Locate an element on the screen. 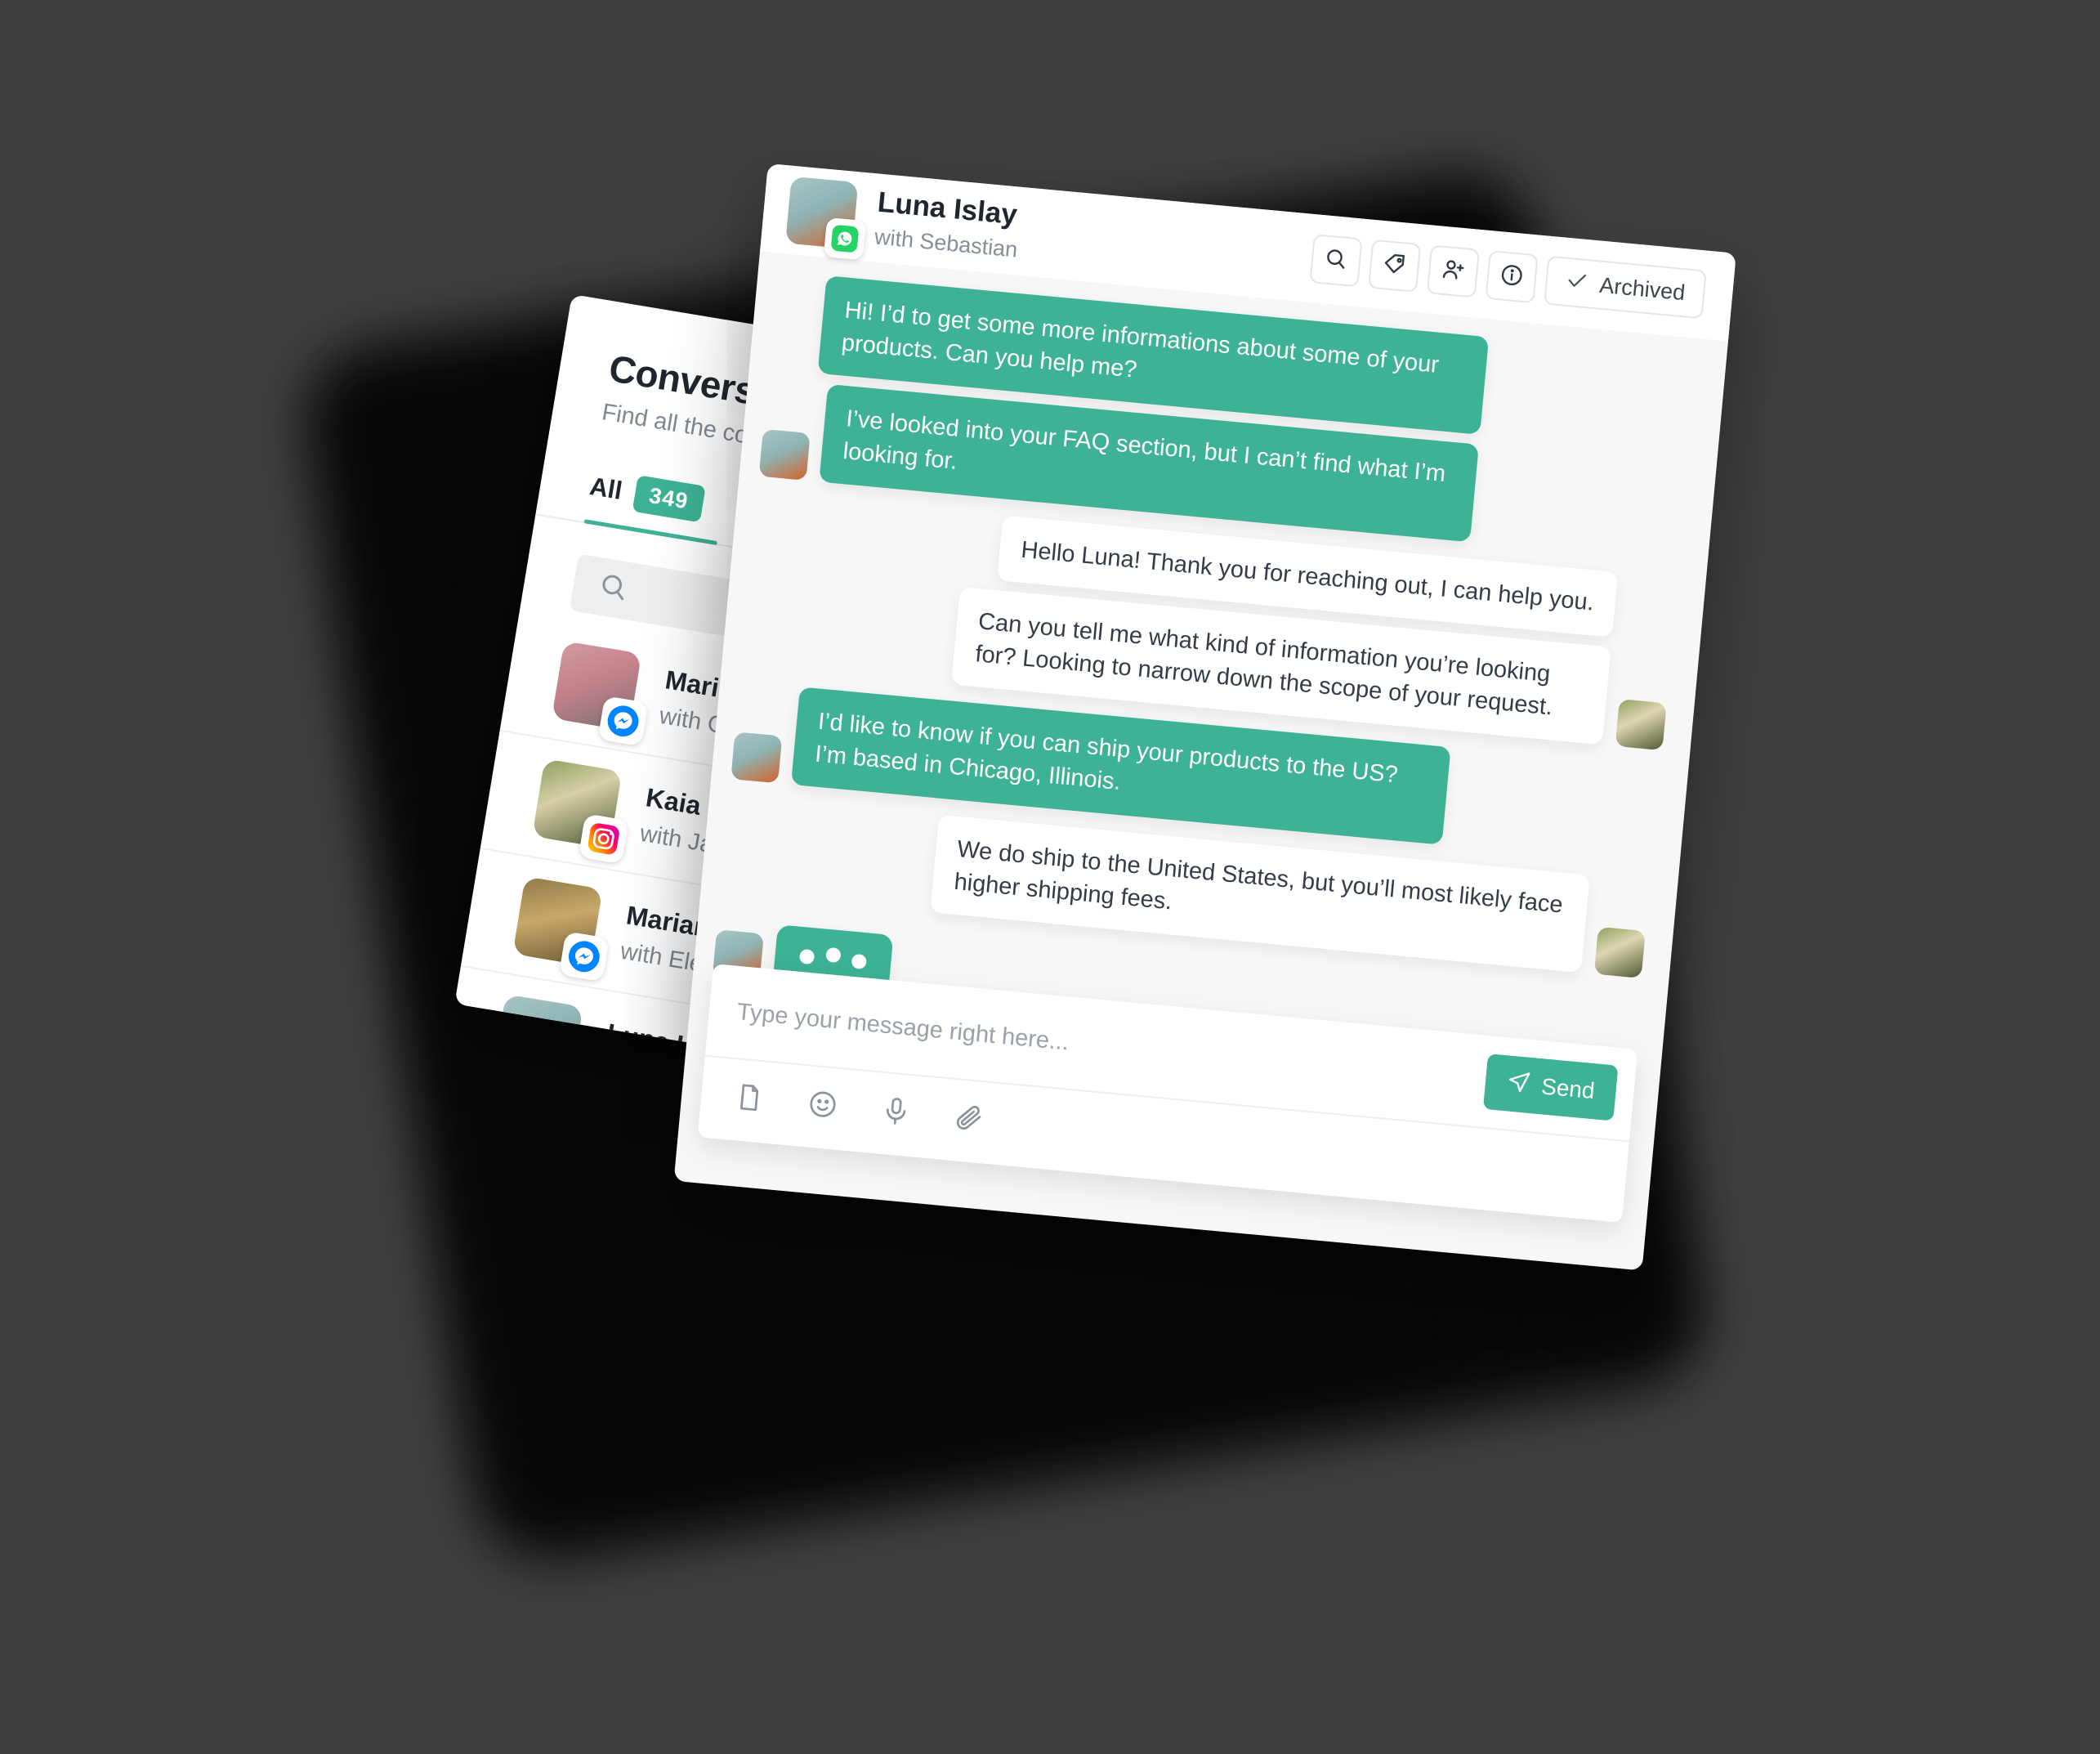 This screenshot has height=1754, width=2100. microphone-icon is located at coordinates (895, 1113).